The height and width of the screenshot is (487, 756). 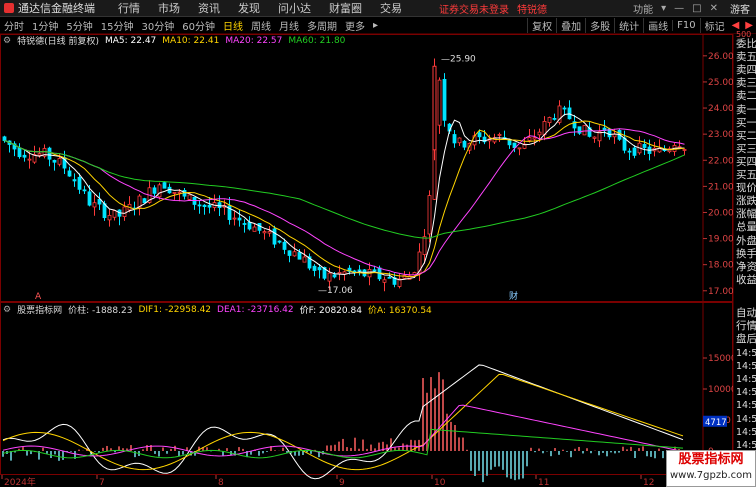 I want to click on menu-hangqing: 行情, so click(x=129, y=8).